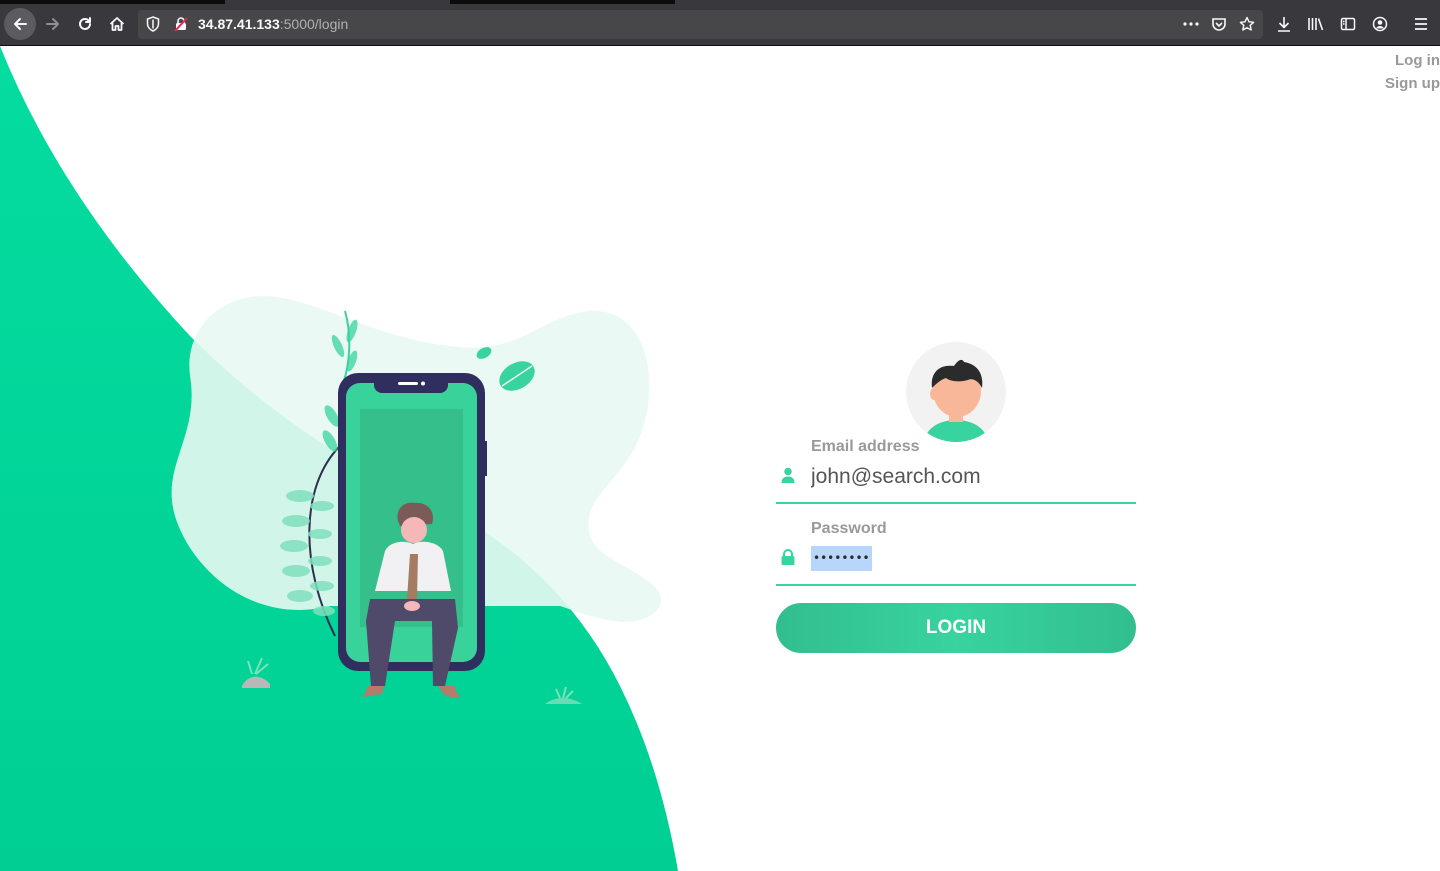 The height and width of the screenshot is (871, 1440). Describe the element at coordinates (1348, 24) in the screenshot. I see `sidebar-icon` at that location.